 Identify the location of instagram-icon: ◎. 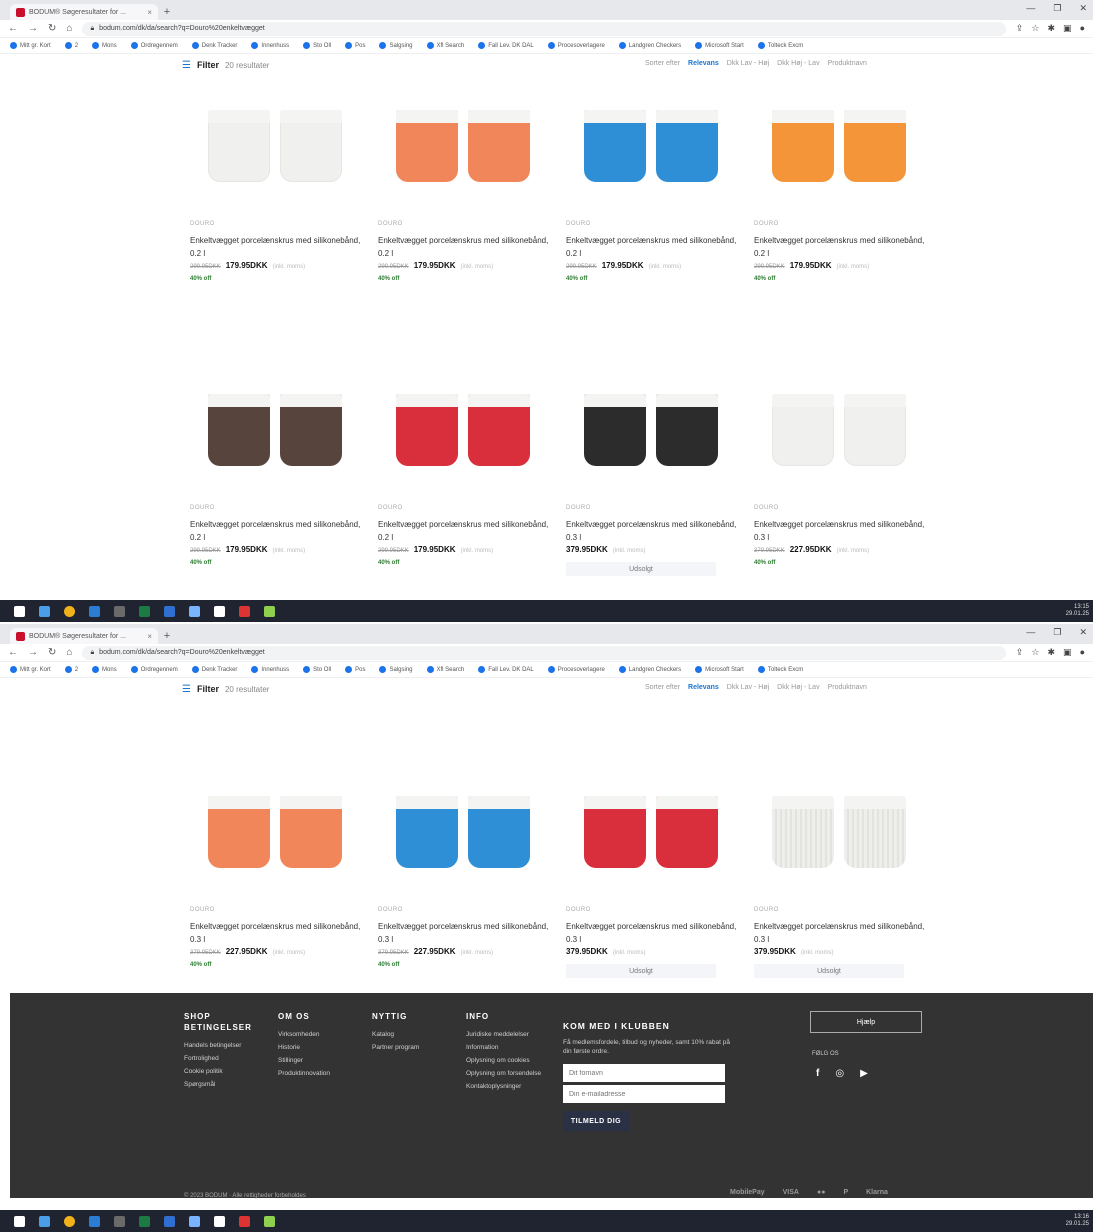
(839, 1073).